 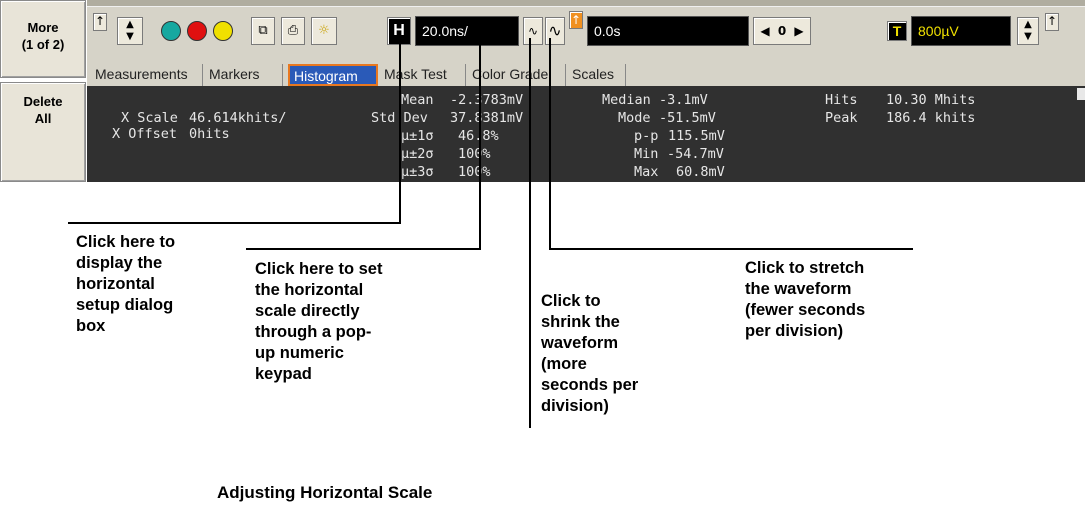 I want to click on x-scale-label: X Scale, so click(x=149, y=118).